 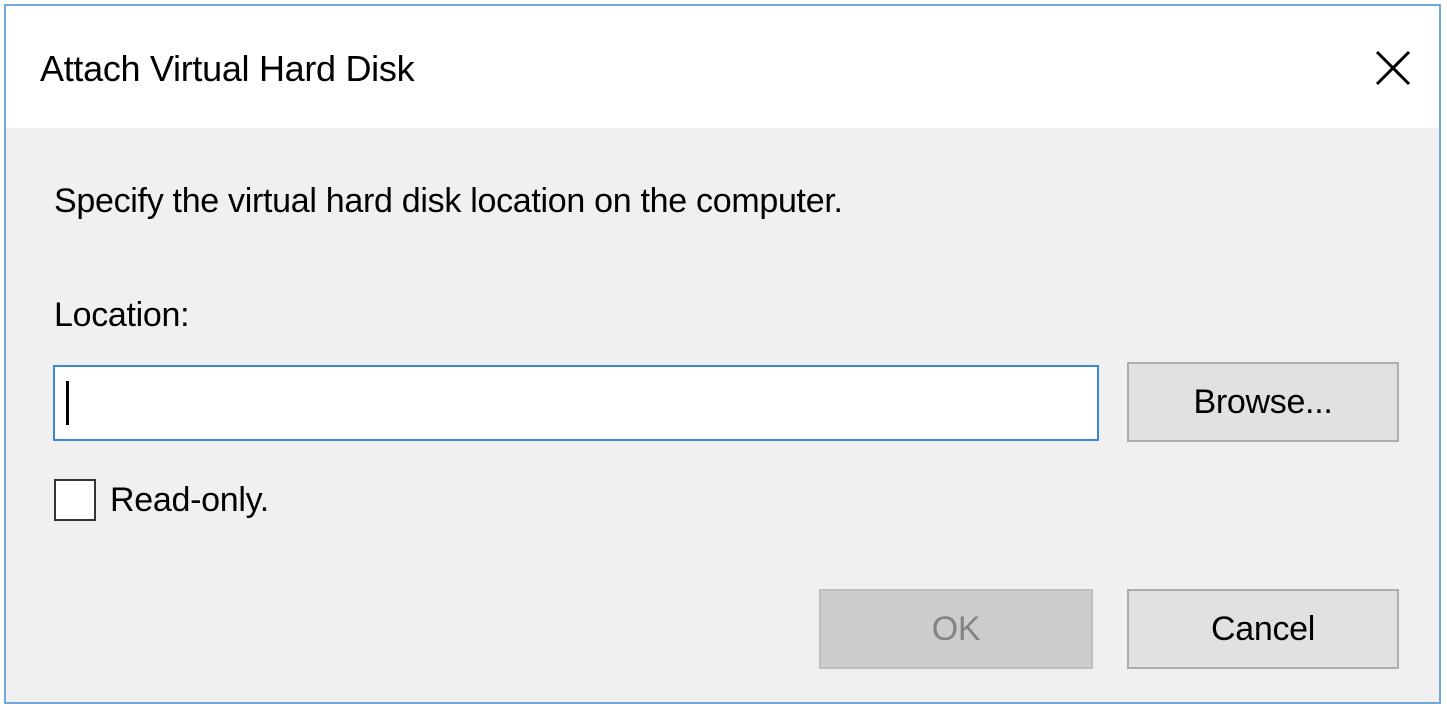 I want to click on read-only-checkbox, so click(x=75, y=500).